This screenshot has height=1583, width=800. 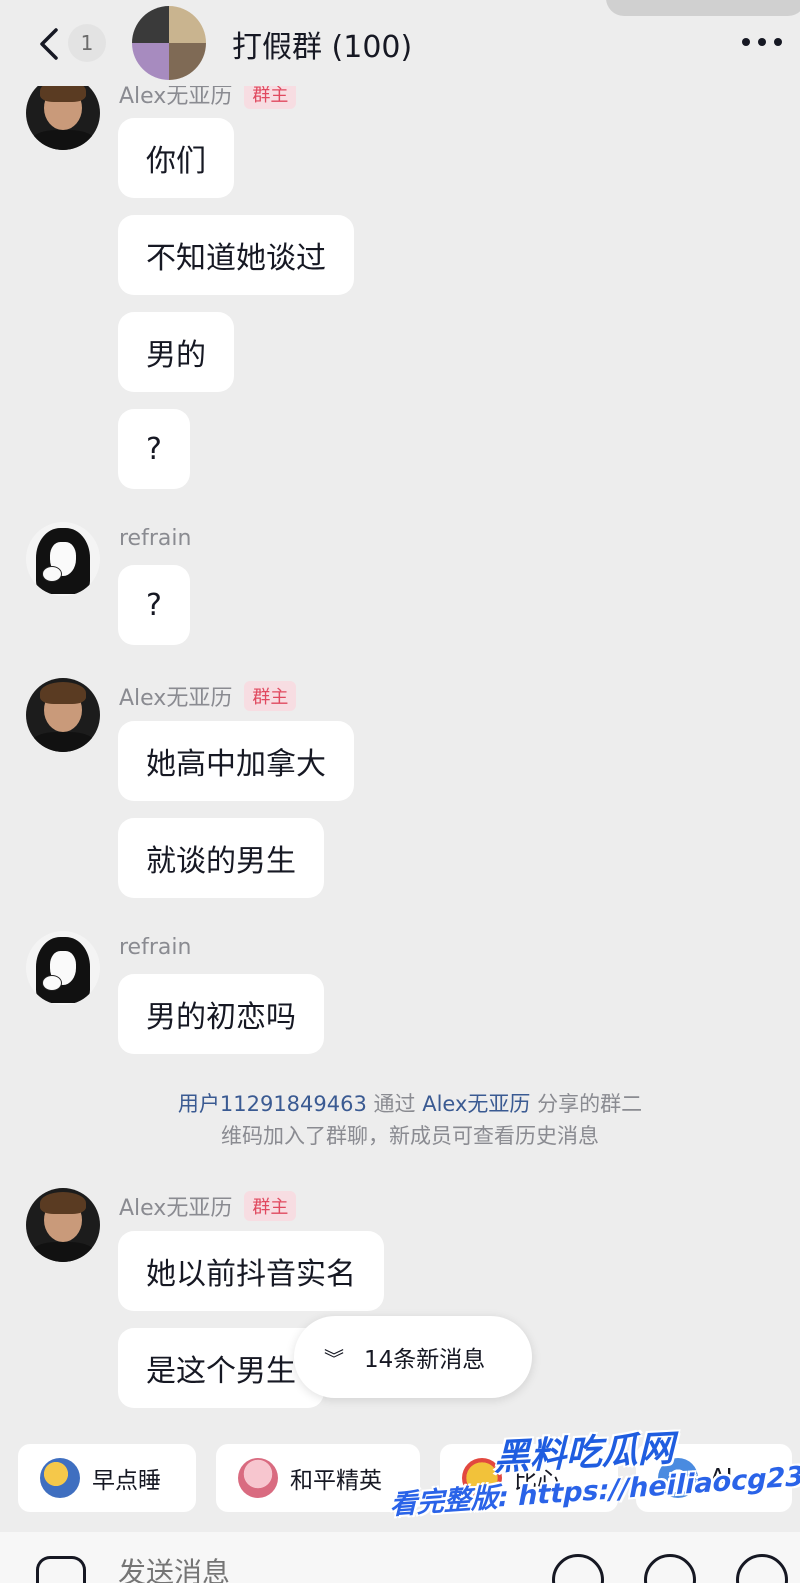 I want to click on quick-action-label: AI, so click(x=721, y=1478).